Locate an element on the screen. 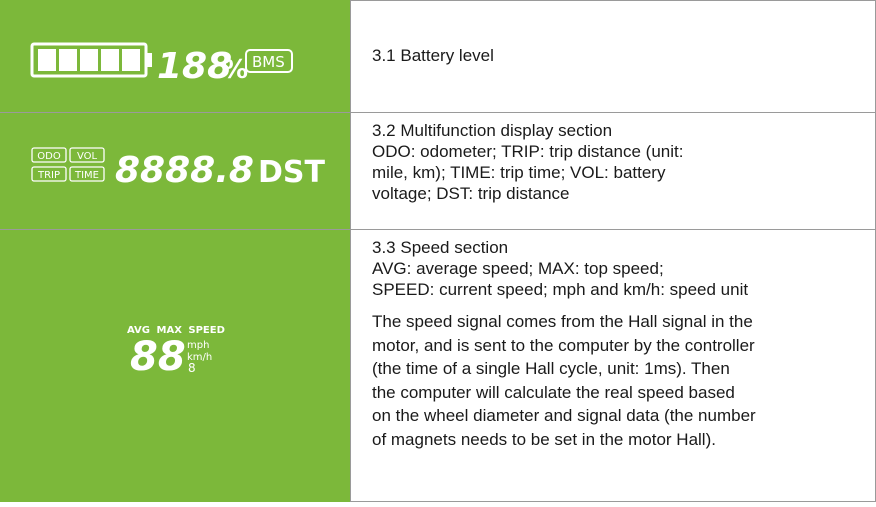 Image resolution: width=876 pixels, height=507 pixels. battery-lcd: 188 % BMS is located at coordinates (161, 64).